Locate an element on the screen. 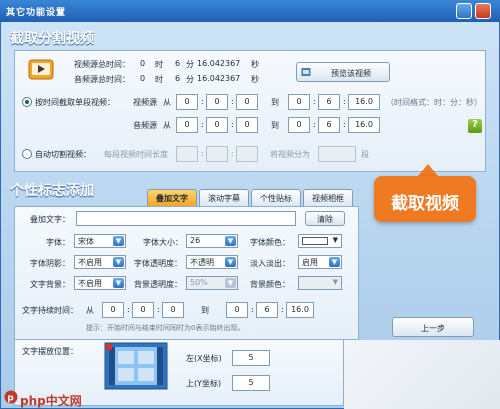 The image size is (500, 409). segment-count-input is located at coordinates (337, 154).